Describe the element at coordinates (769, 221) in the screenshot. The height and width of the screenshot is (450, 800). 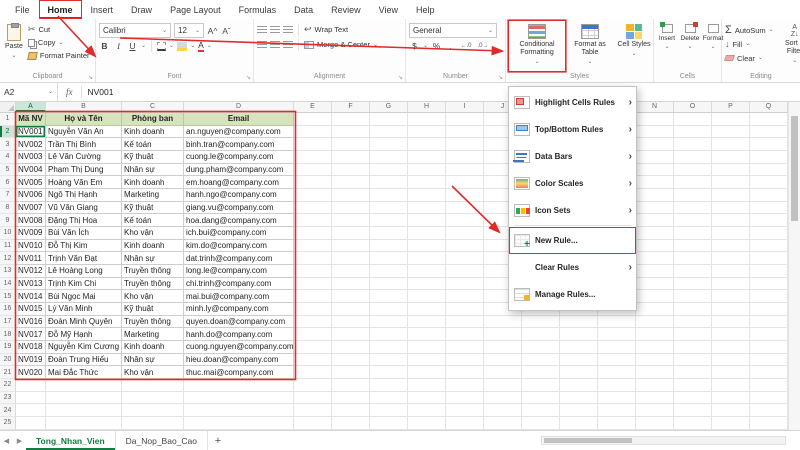
I see `cell-Q9` at that location.